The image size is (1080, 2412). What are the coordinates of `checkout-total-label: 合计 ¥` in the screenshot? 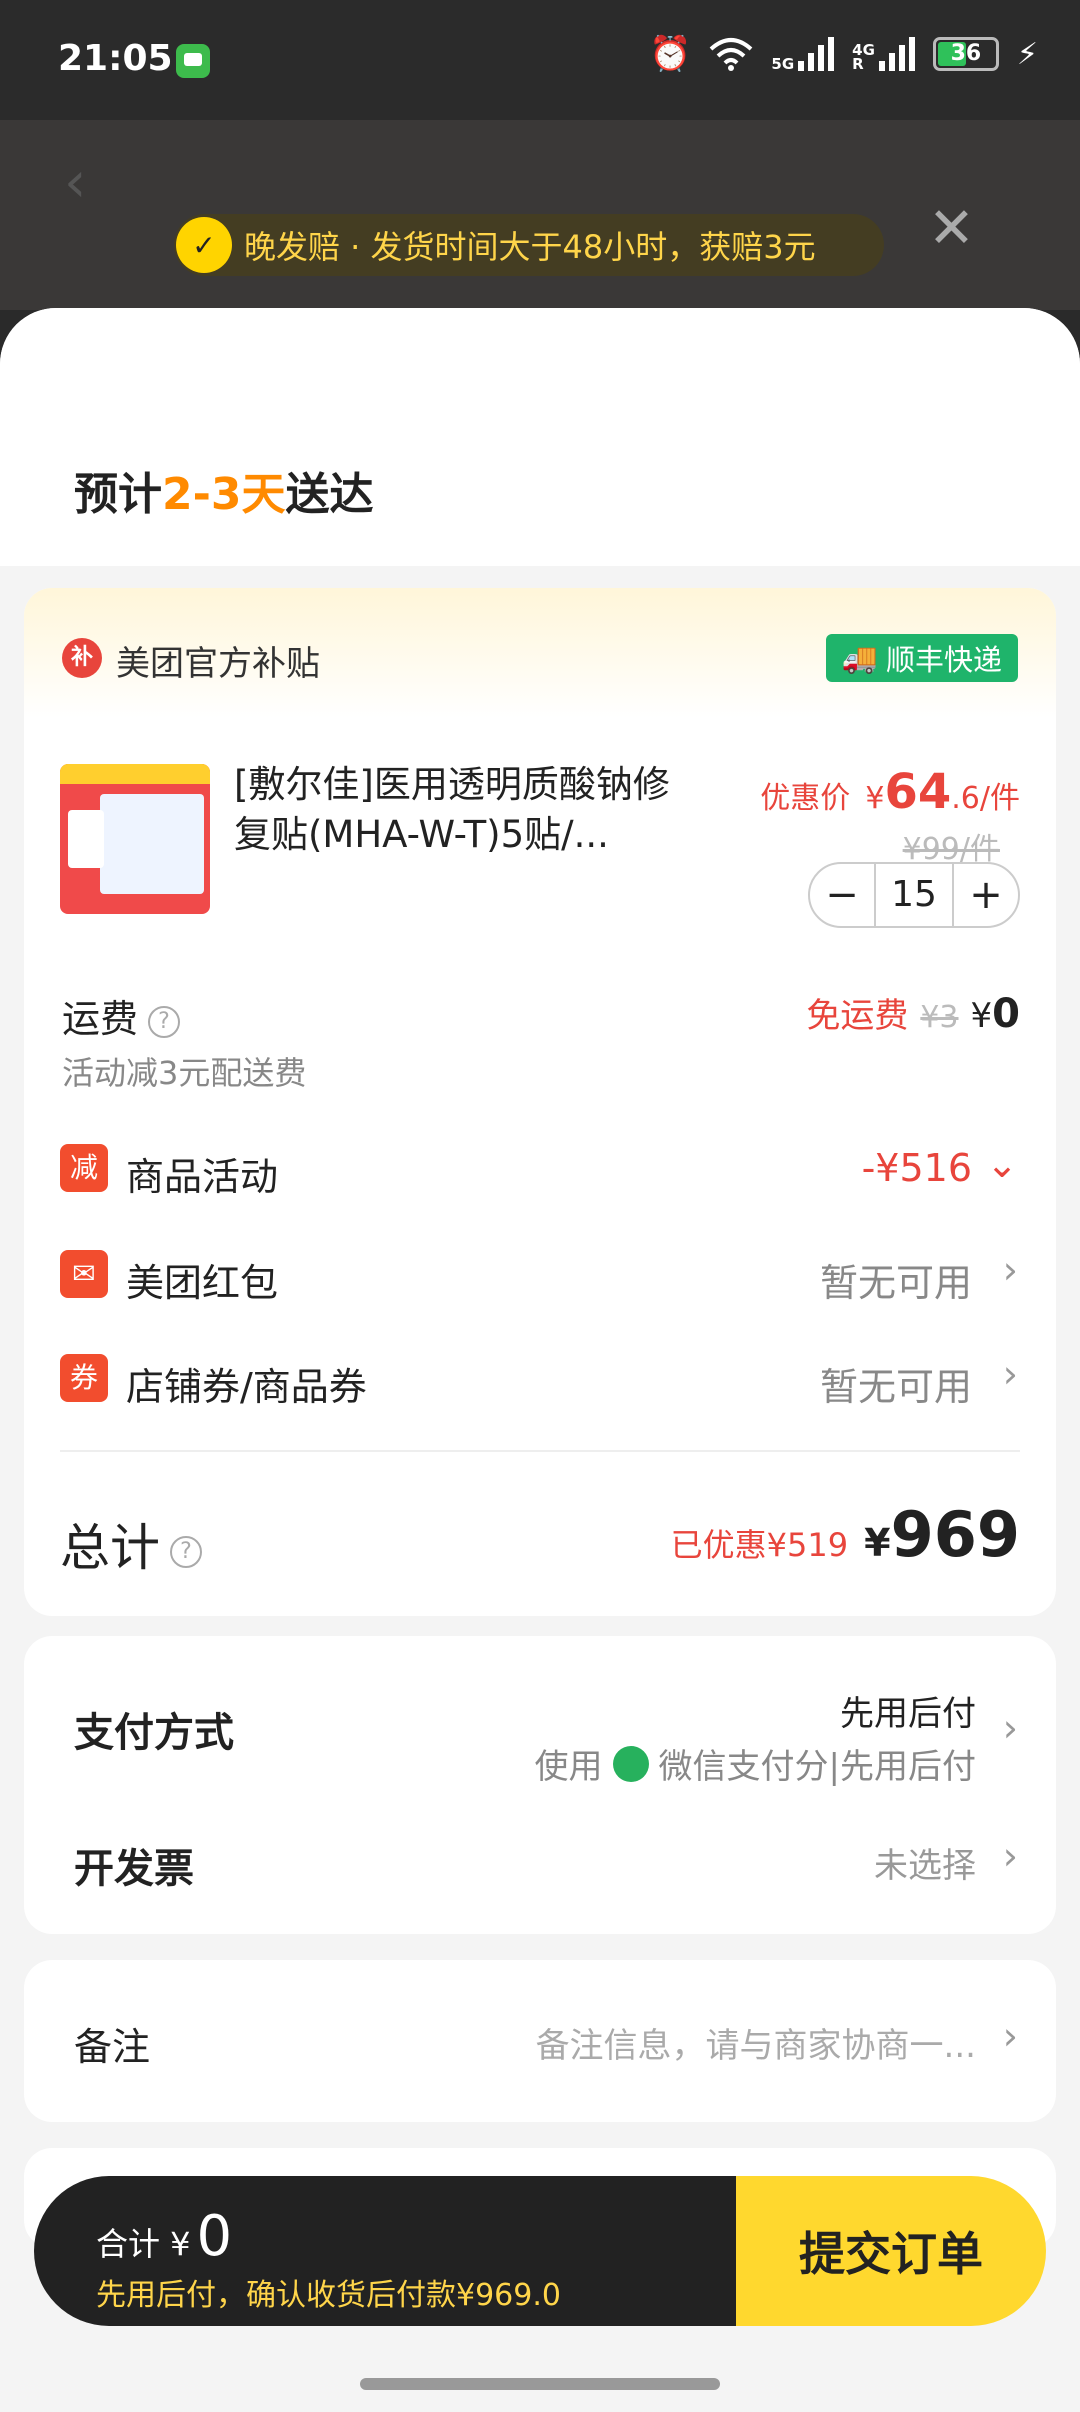 It's located at (143, 2244).